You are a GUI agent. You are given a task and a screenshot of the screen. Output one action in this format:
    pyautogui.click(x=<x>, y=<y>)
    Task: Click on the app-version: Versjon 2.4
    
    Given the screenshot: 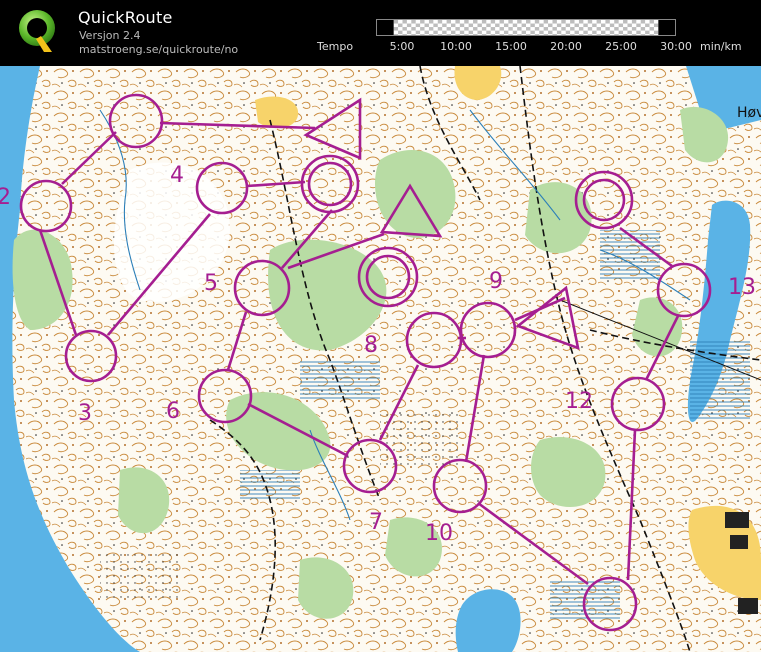 What is the action you would take?
    pyautogui.click(x=110, y=35)
    